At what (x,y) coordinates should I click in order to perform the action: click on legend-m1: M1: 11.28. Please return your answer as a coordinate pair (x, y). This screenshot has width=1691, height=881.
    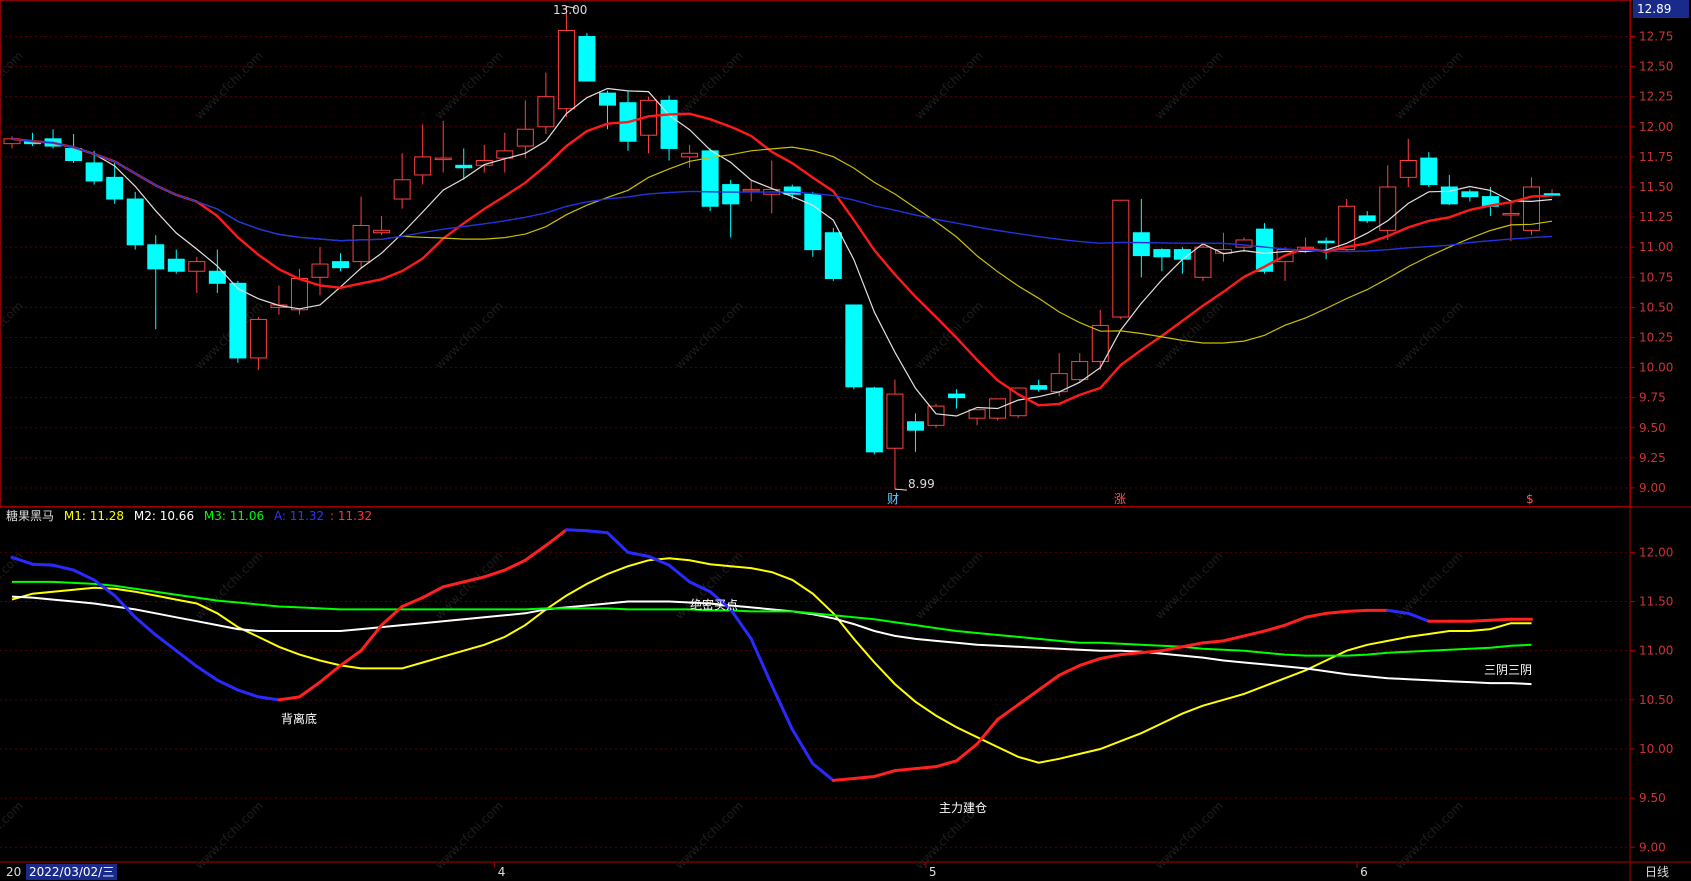
    Looking at the image, I should click on (94, 516).